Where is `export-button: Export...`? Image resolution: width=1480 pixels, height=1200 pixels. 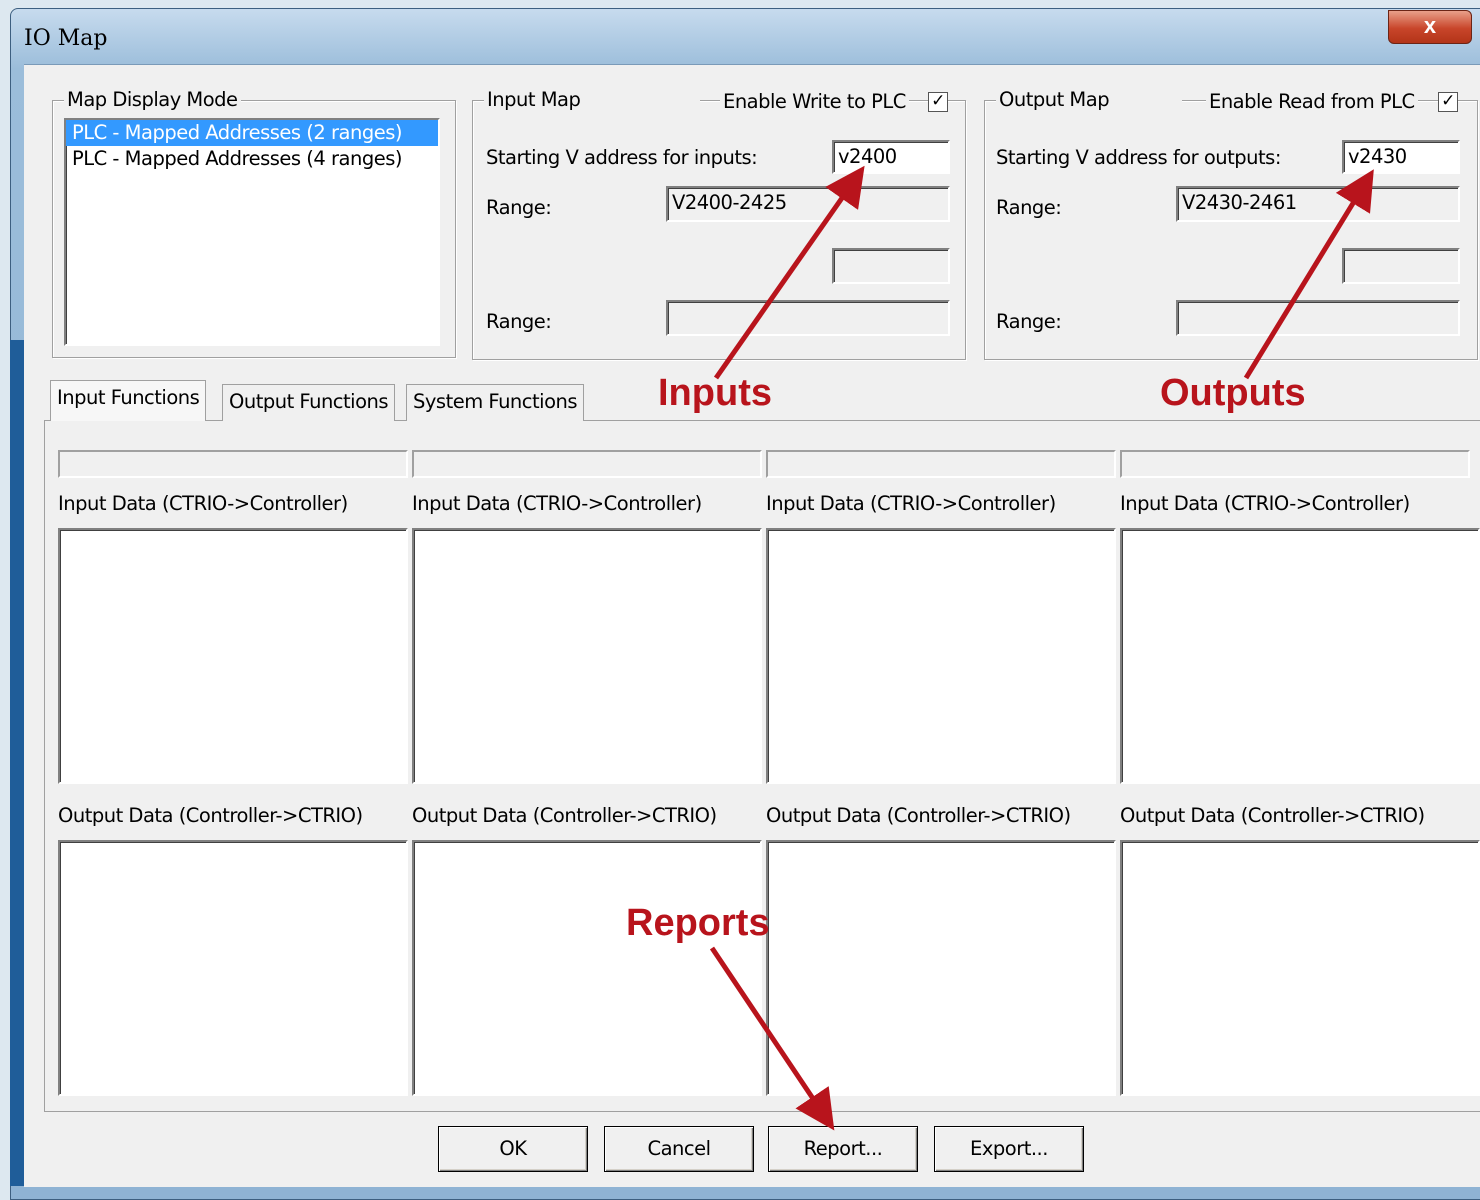
export-button: Export... is located at coordinates (1009, 1149).